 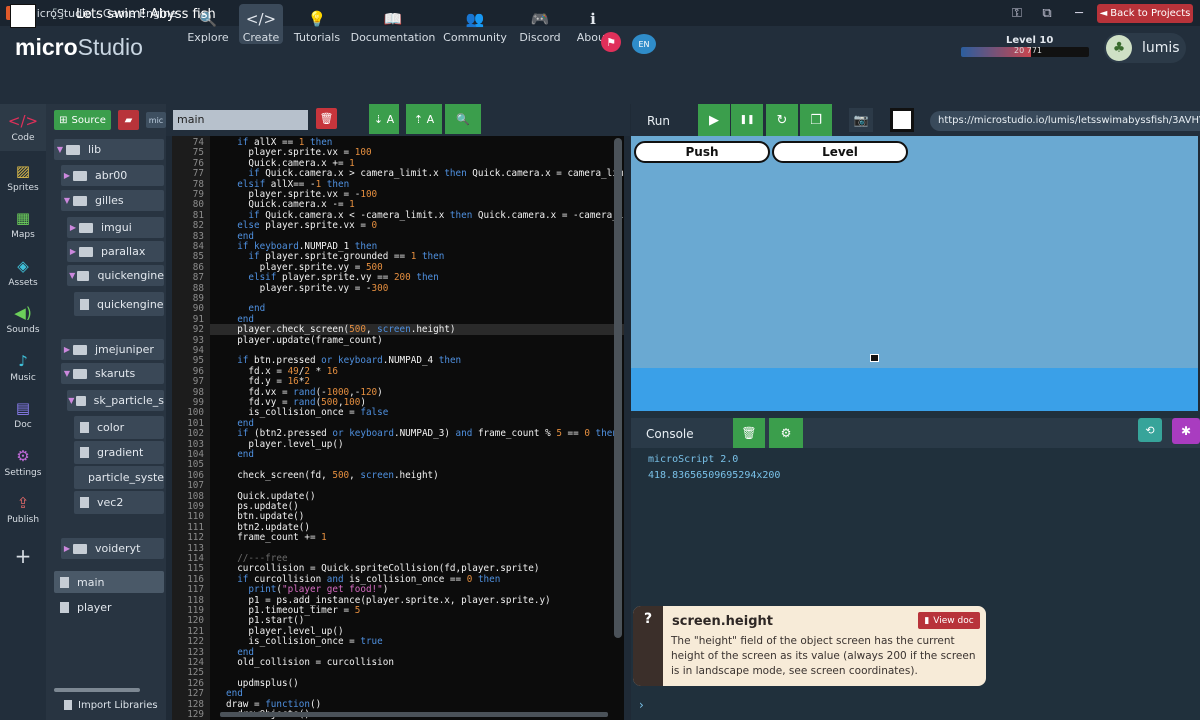 I want to click on language-button: EN, so click(x=644, y=44).